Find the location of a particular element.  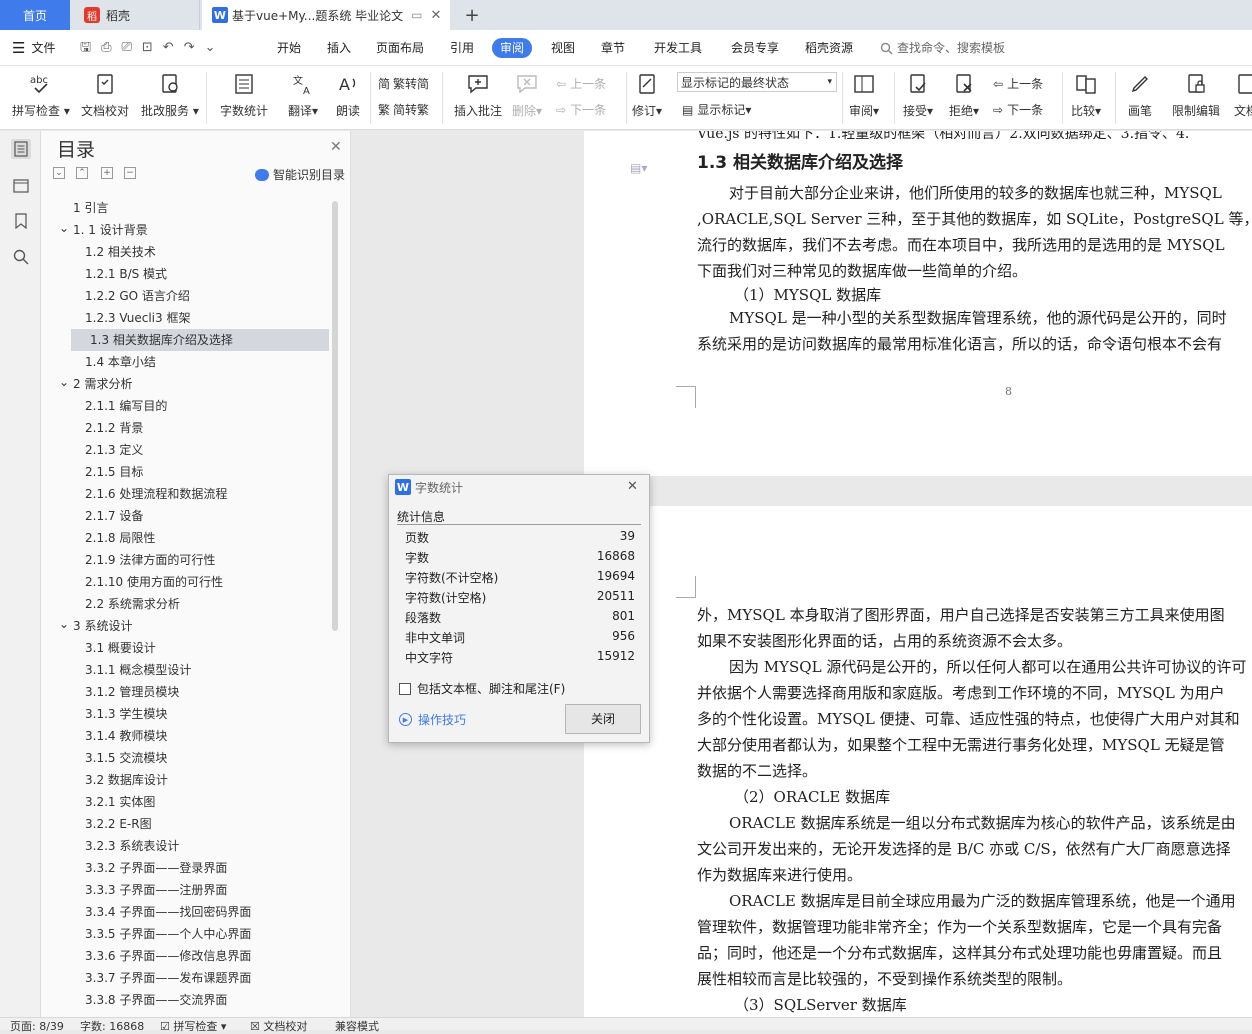

save-icon: 🖫 is located at coordinates (85, 48).